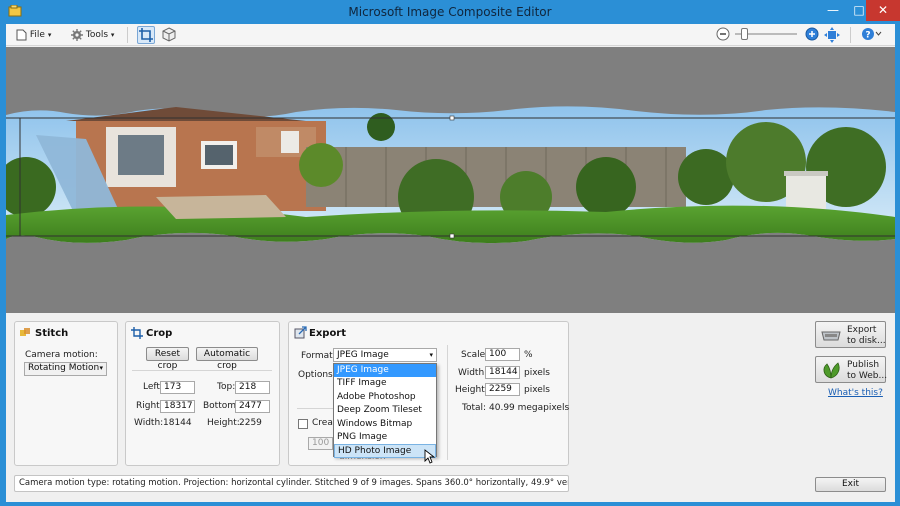 This screenshot has width=900, height=506. I want to click on minimize-button: —, so click(833, 10).